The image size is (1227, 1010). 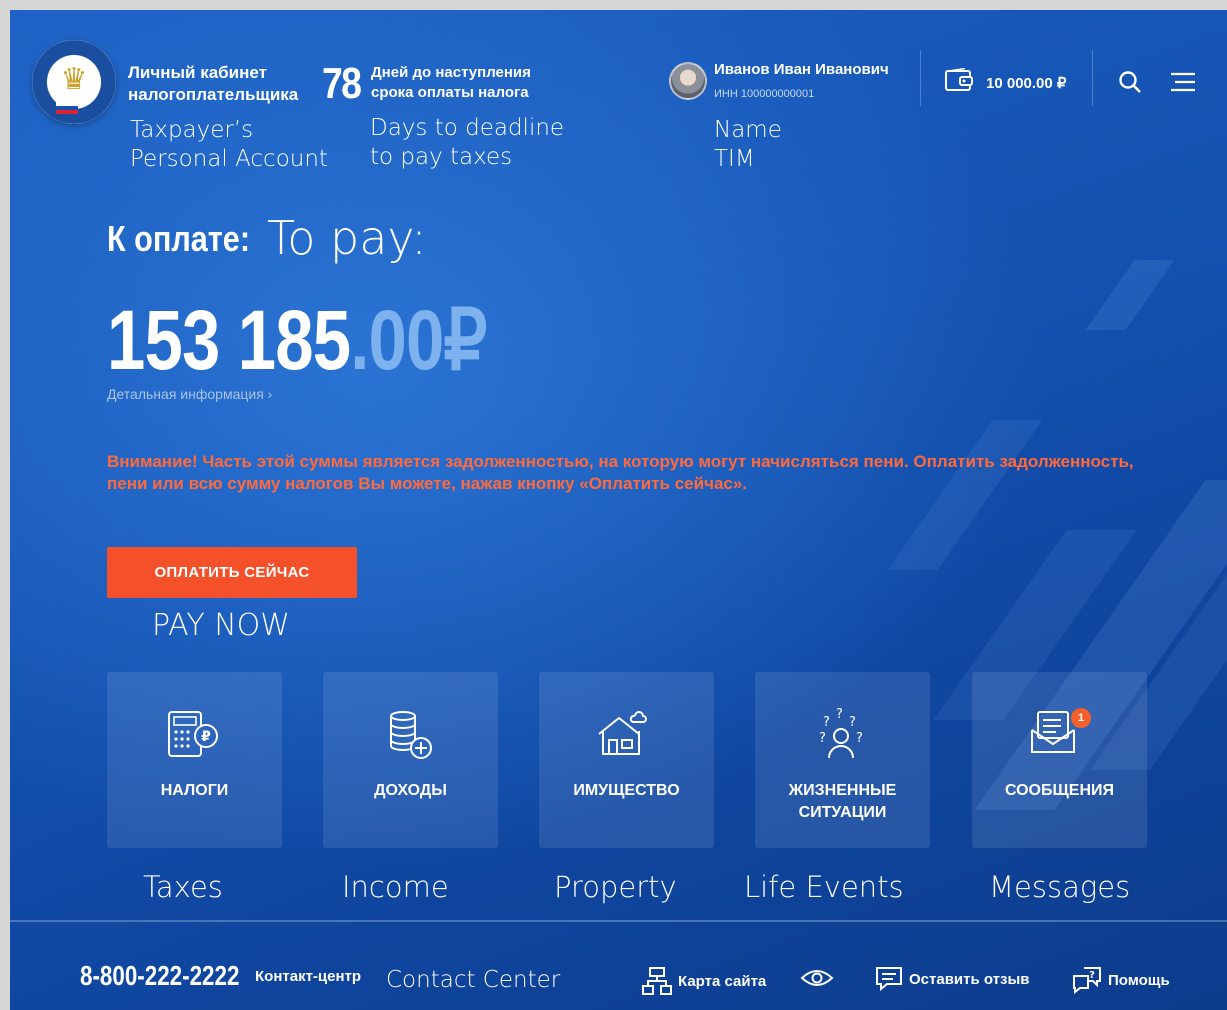 I want to click on sitemap-link: Карта сайта, so click(x=704, y=981).